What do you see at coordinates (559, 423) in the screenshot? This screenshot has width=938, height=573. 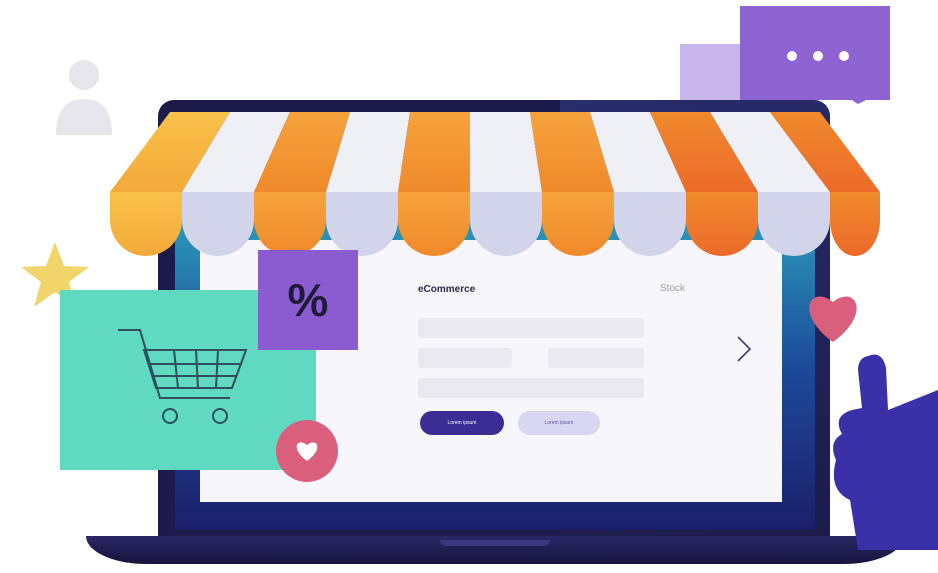 I see `secondary-button: Lorem ipsum` at bounding box center [559, 423].